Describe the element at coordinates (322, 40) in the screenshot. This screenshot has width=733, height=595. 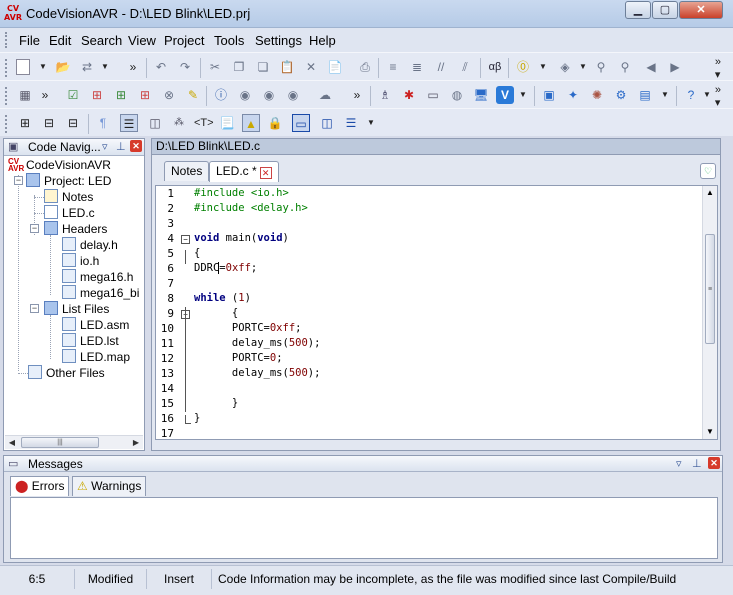
I see `menu-help: Help` at that location.